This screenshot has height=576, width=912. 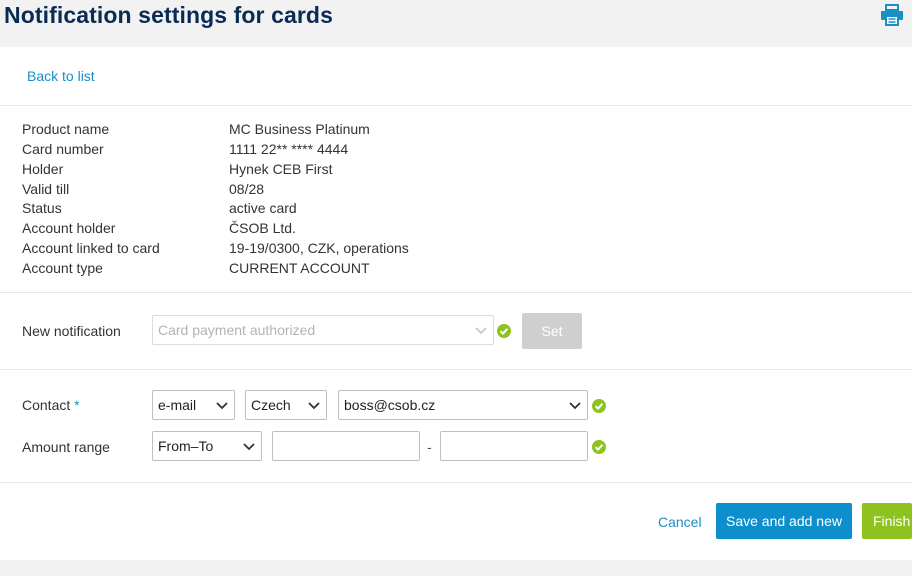 What do you see at coordinates (323, 330) in the screenshot?
I see `notification-type-select: Card payment authorized` at bounding box center [323, 330].